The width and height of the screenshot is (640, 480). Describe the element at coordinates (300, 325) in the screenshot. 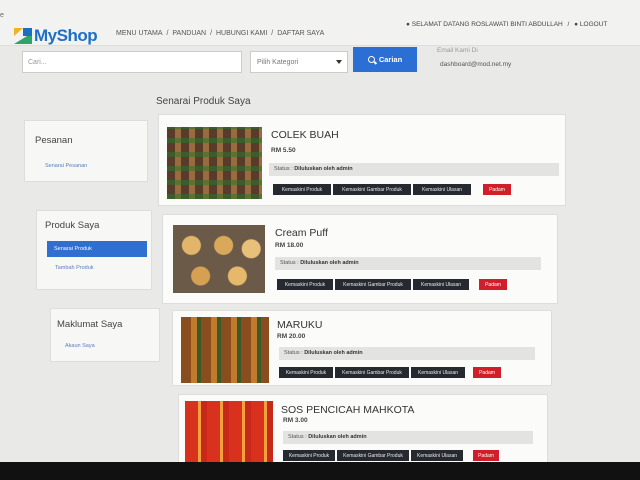

I see `product-name: MARUKU` at that location.